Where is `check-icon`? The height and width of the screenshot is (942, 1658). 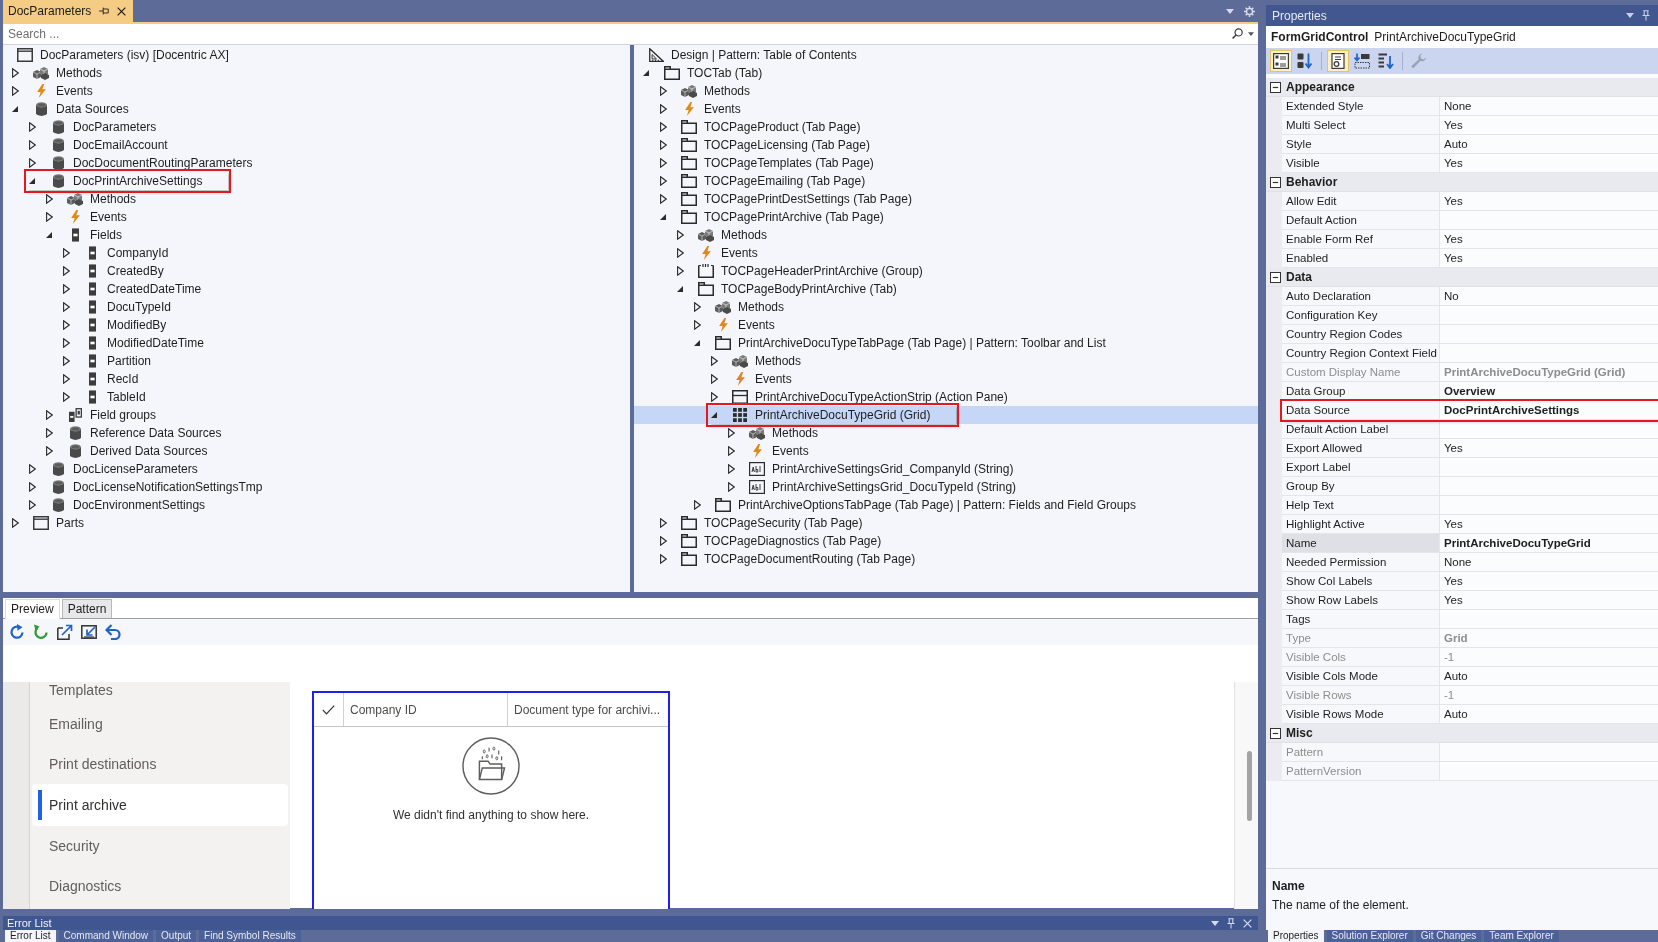
check-icon is located at coordinates (328, 709).